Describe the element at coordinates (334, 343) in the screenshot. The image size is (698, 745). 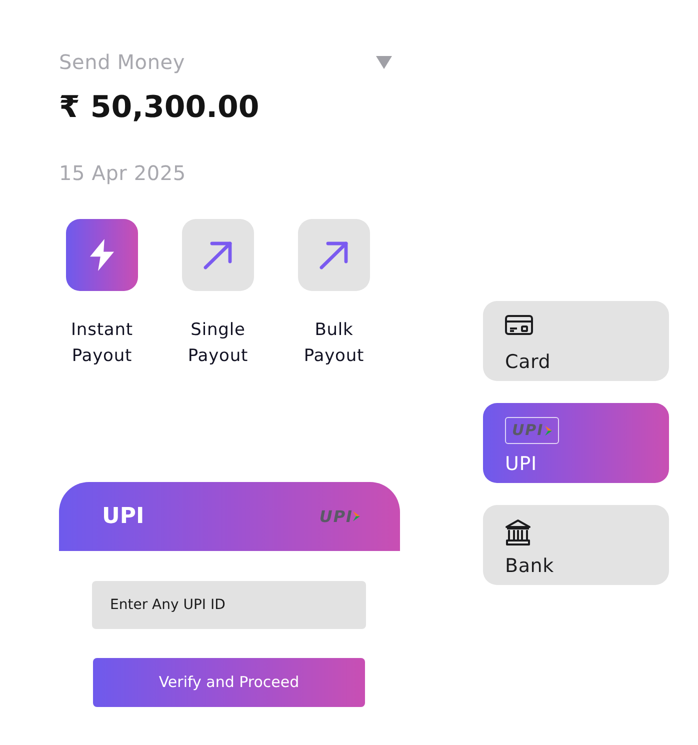
I see `payout-label: Bulk Payout` at that location.